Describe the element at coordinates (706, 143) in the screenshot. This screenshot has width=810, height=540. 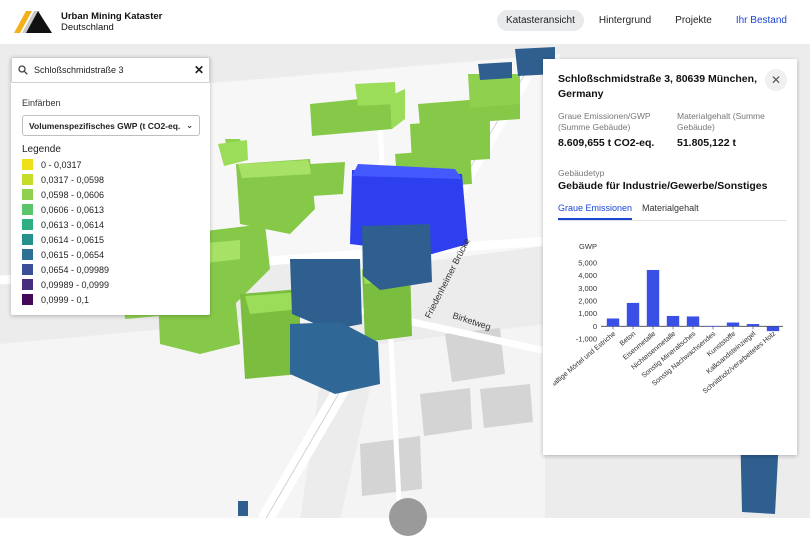
I see `material-value: 51.805,122 t` at that location.